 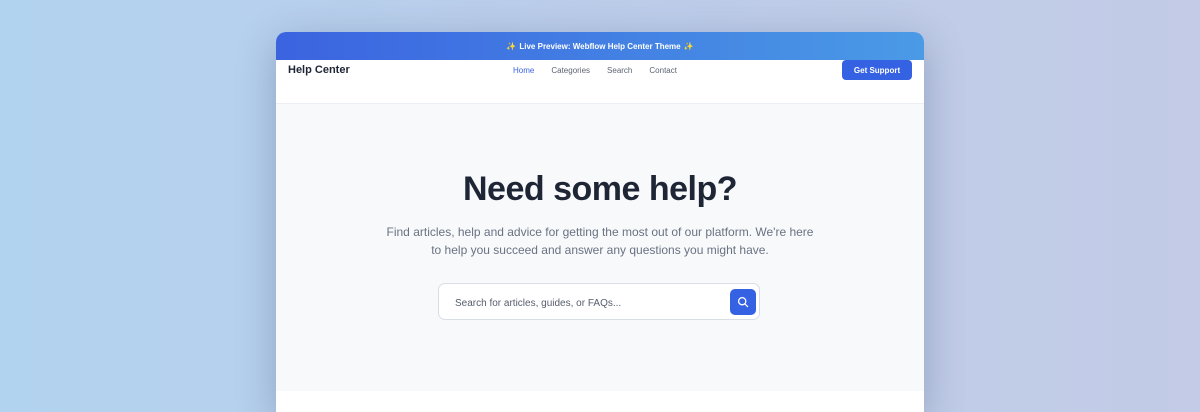 I want to click on nav-link-categories: Categories, so click(x=570, y=70).